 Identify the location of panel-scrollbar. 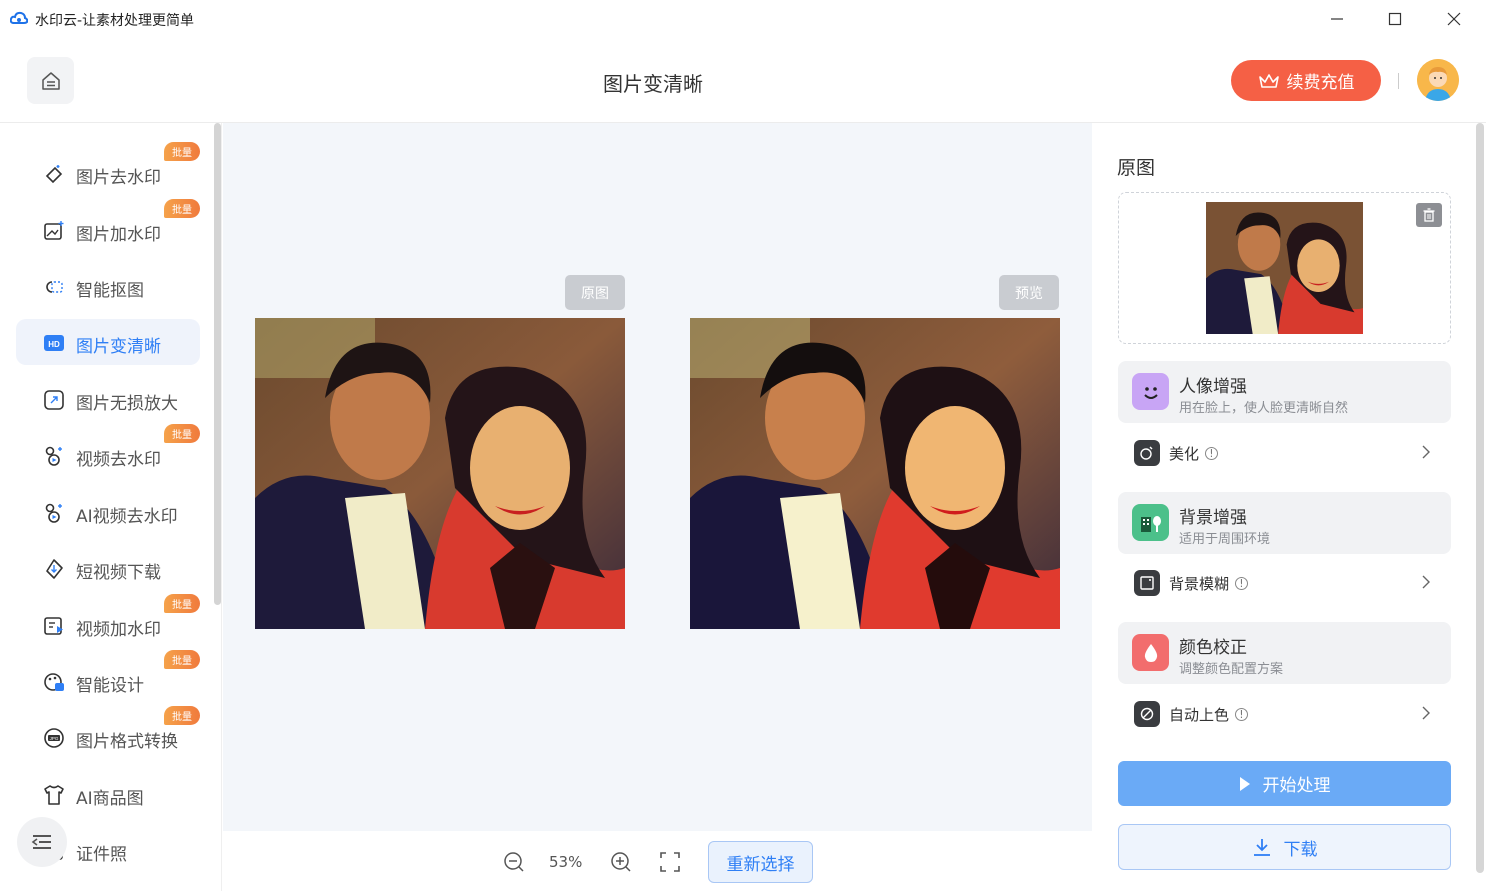
(1480, 498).